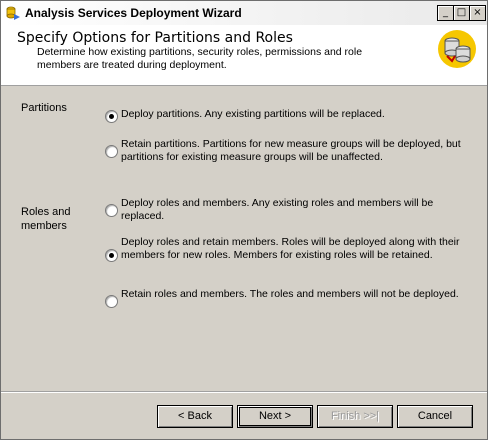  What do you see at coordinates (457, 49) in the screenshot?
I see `database-icon` at bounding box center [457, 49].